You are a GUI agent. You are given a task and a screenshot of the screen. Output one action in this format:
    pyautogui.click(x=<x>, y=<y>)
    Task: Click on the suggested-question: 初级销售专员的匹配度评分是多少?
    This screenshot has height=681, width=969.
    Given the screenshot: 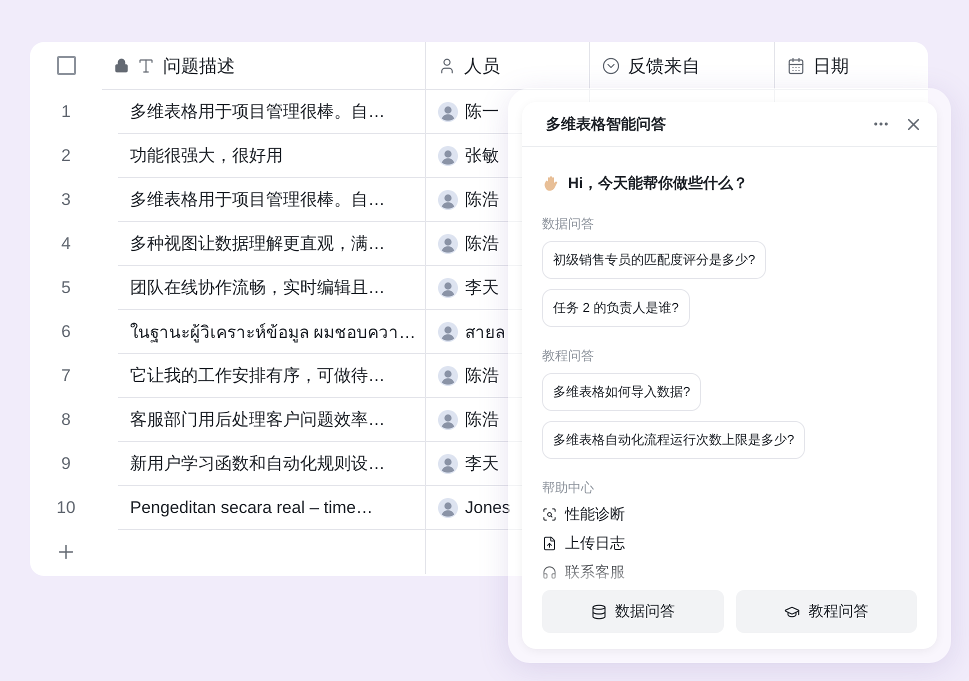 What is the action you would take?
    pyautogui.click(x=654, y=260)
    